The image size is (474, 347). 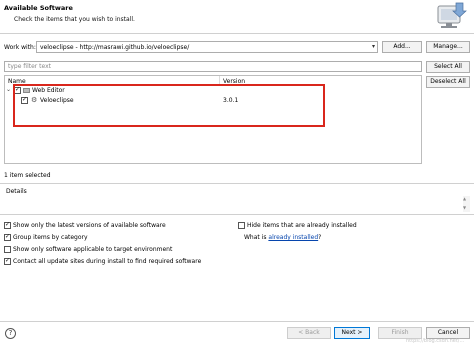 I want to click on install-wizard-icon, so click(x=452, y=15).